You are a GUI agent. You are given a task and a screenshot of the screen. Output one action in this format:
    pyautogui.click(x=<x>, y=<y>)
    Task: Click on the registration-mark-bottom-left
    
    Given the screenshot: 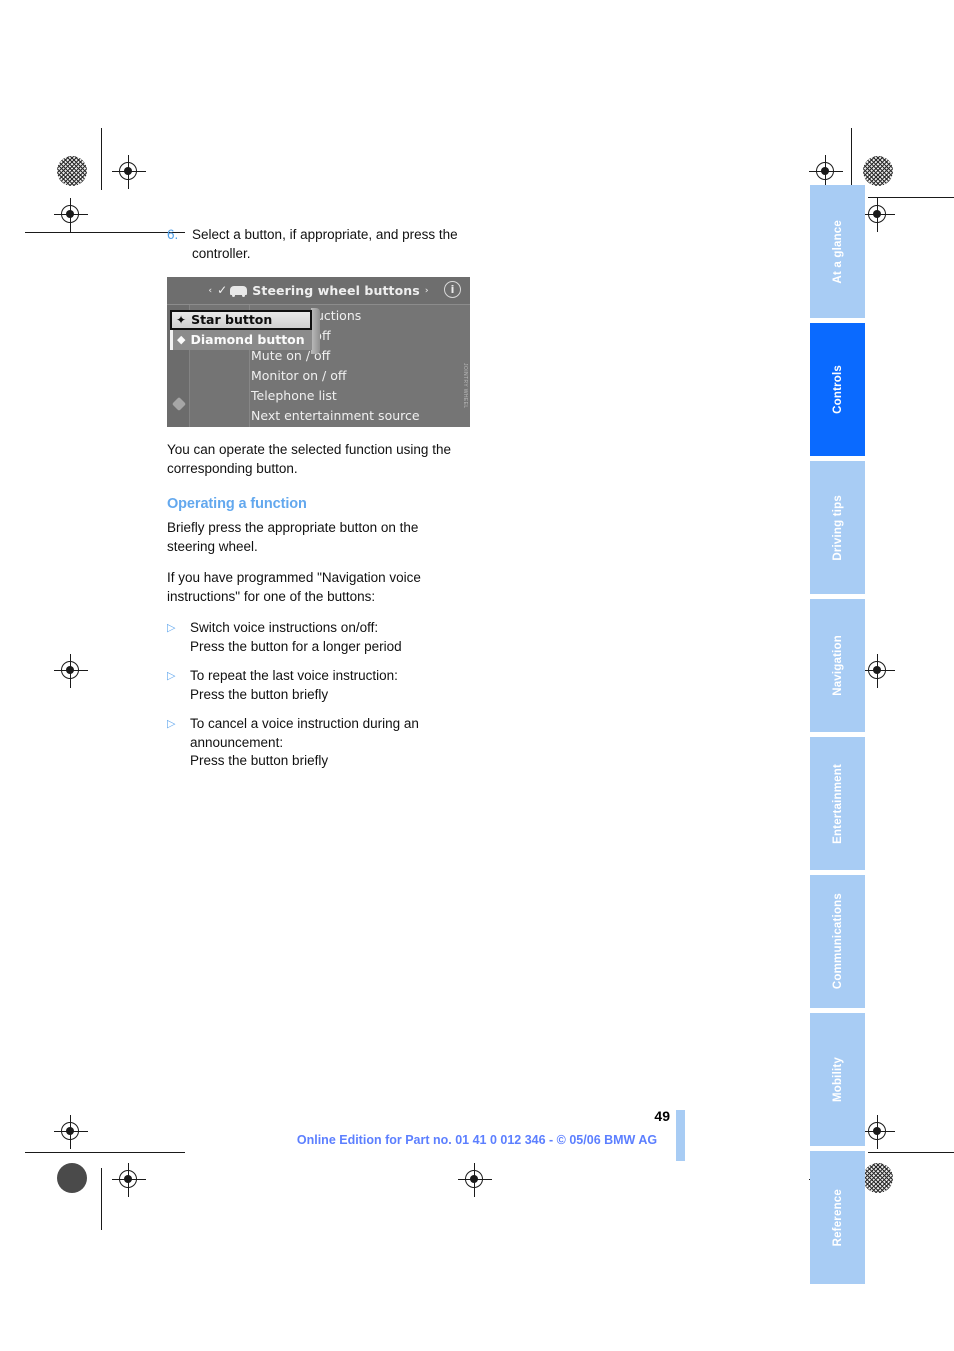 What is the action you would take?
    pyautogui.click(x=129, y=1180)
    